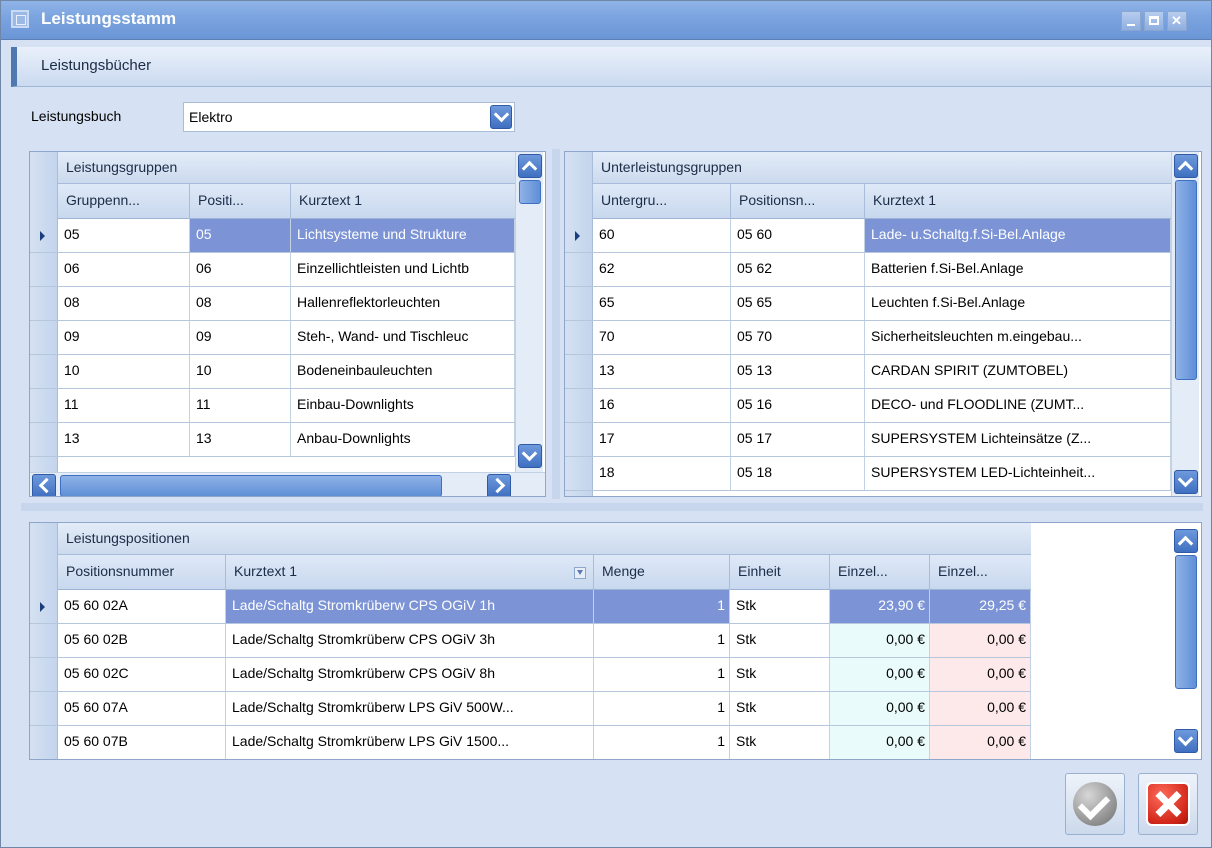 This screenshot has width=1212, height=848. I want to click on table-cell: 23,90 €, so click(880, 606).